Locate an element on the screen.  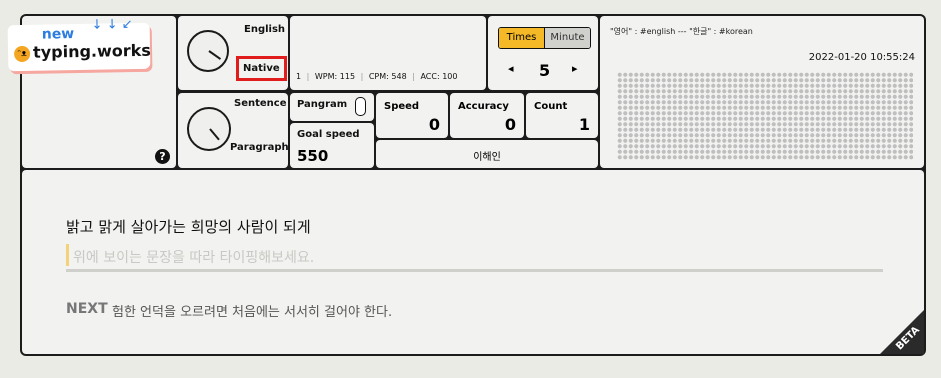
accuracy-label: Accuracy is located at coordinates (483, 106).